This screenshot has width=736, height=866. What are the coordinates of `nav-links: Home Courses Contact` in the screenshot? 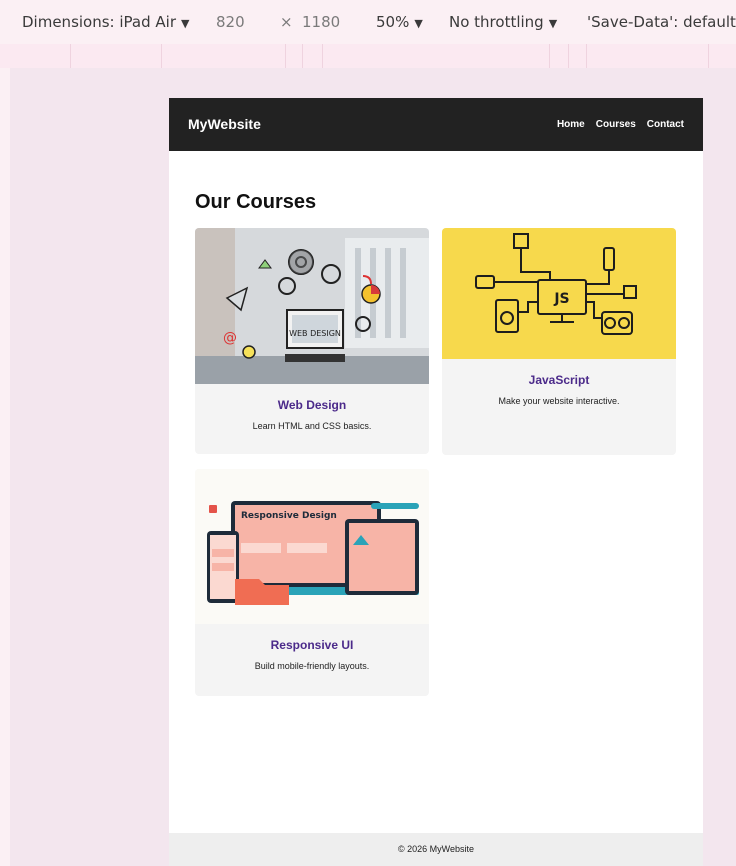 It's located at (620, 124).